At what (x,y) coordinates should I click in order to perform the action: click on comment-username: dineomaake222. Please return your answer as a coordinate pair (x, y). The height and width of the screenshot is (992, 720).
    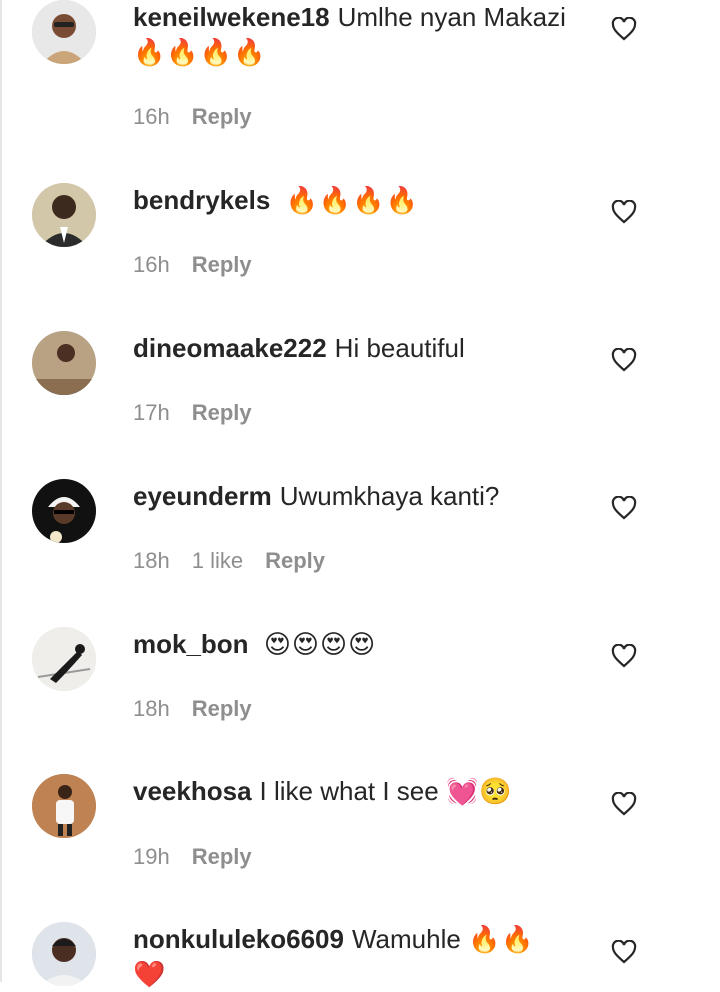
    Looking at the image, I should click on (230, 348).